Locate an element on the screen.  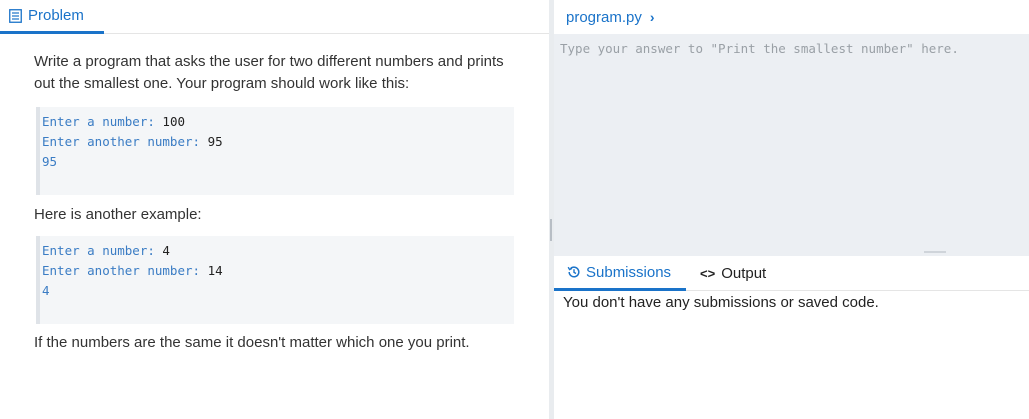
result-tabs: Submissions <> Output is located at coordinates (791, 273).